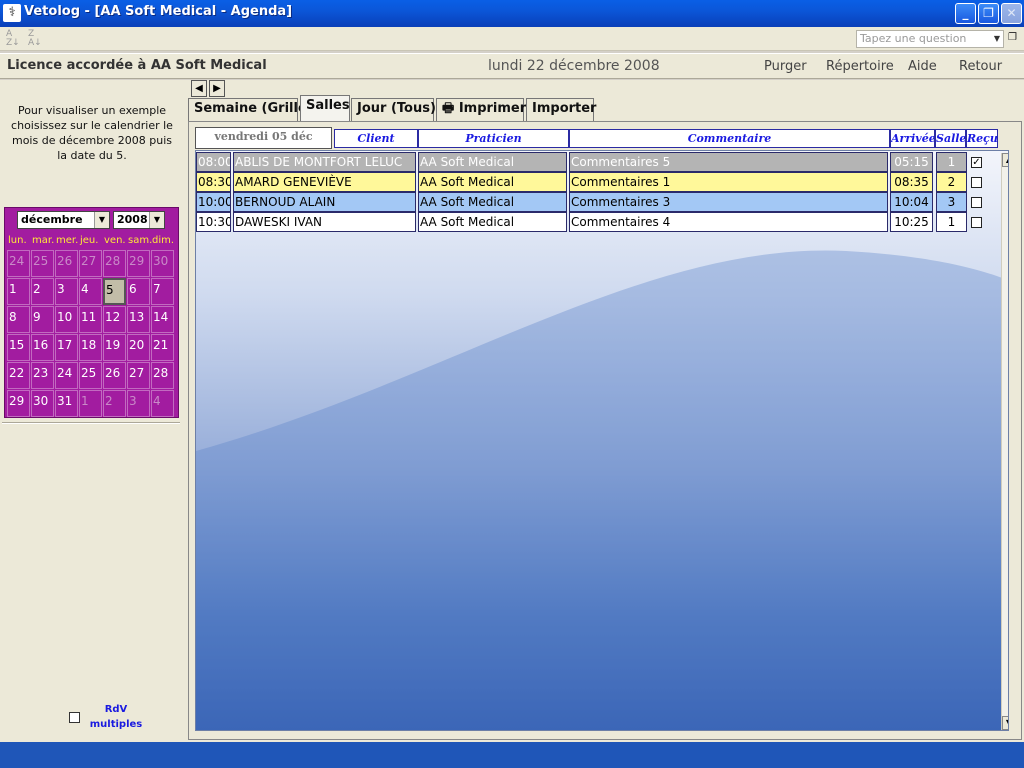 The image size is (1024, 768). I want to click on calendar-day: 13, so click(138, 319).